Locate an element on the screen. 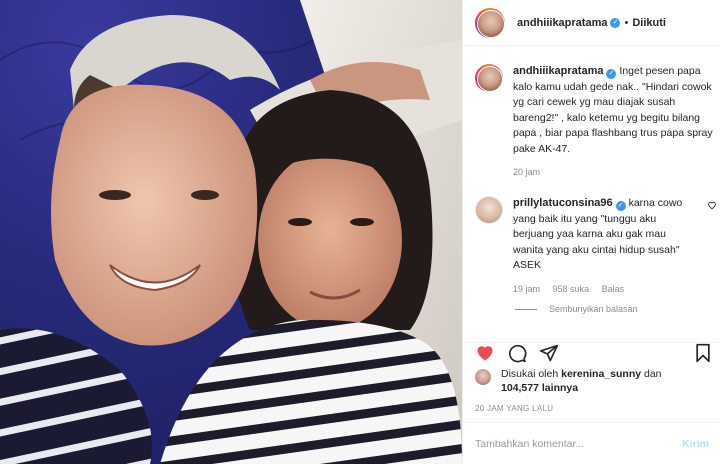 The width and height of the screenshot is (720, 464). liker-username: kerenina_sunny is located at coordinates (601, 374).